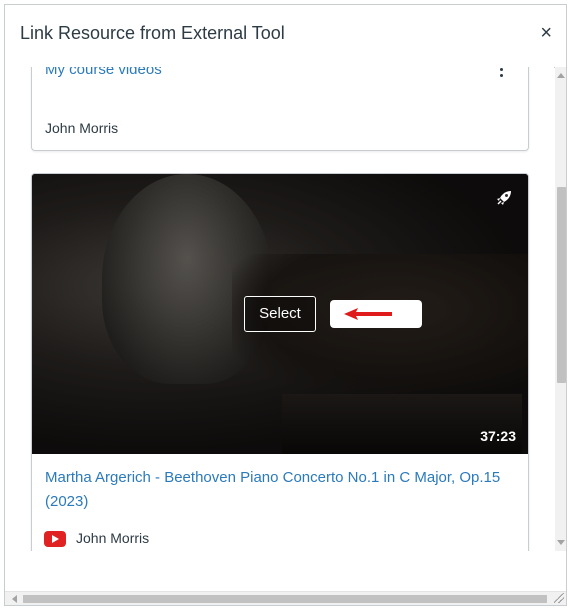  I want to click on video-duration: 37:23, so click(498, 436).